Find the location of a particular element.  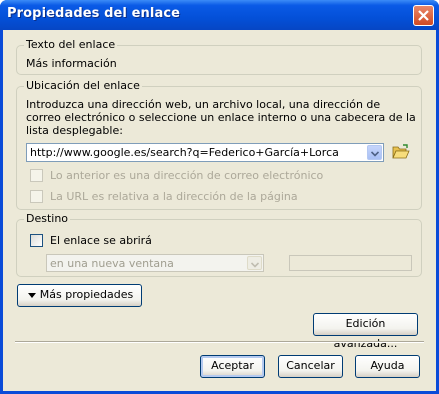

link-location-legend: Ubicación del enlace is located at coordinates (83, 85).